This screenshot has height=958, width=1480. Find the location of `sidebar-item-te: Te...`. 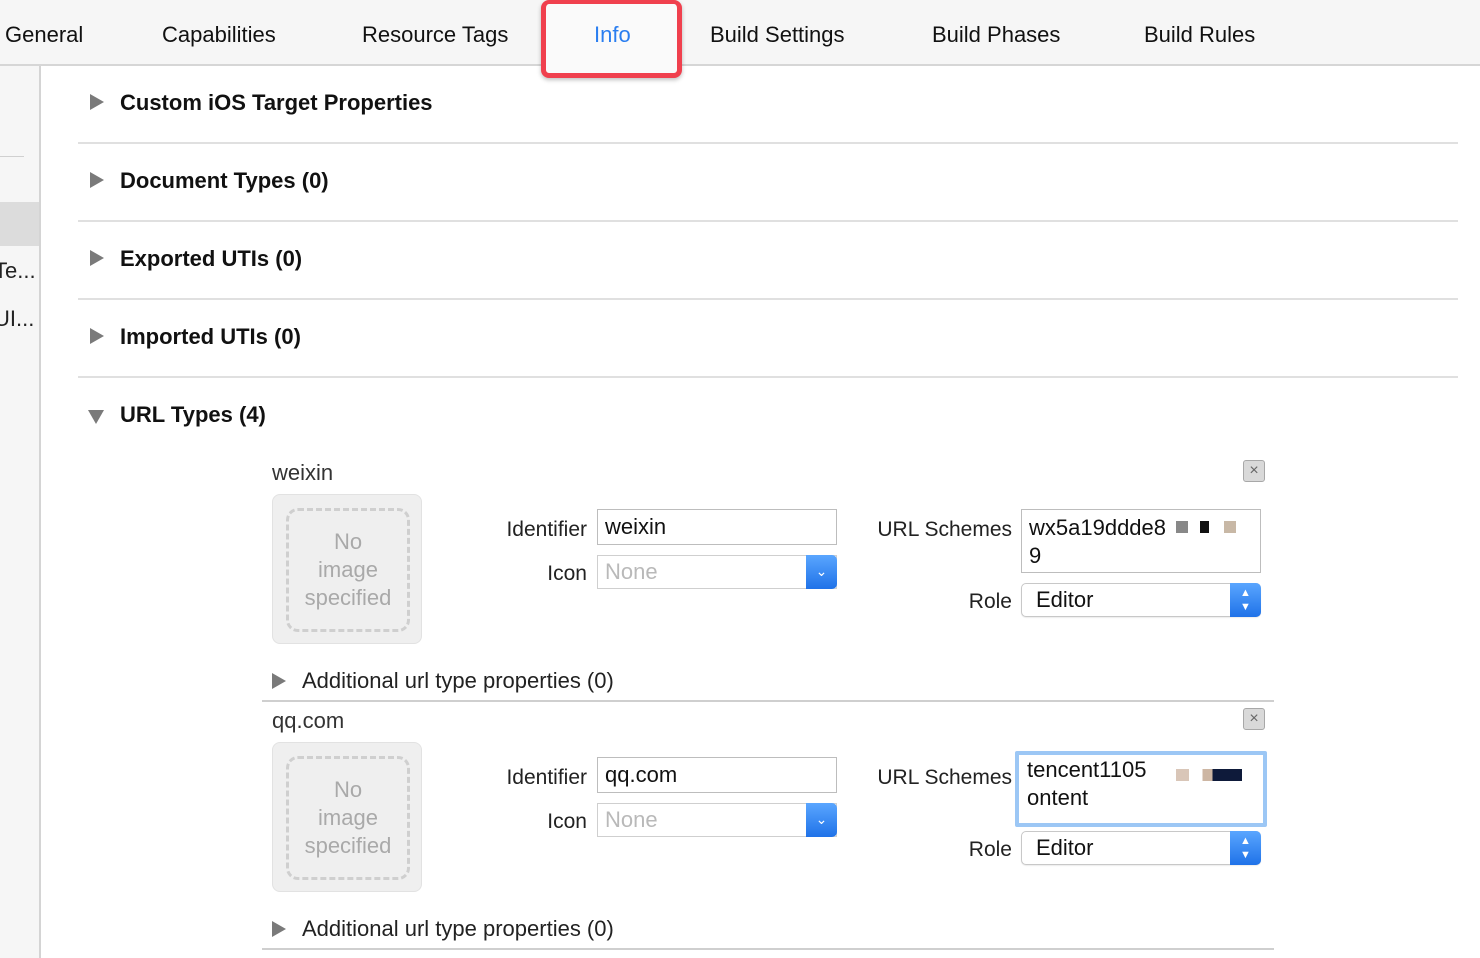

sidebar-item-te: Te... is located at coordinates (18, 271).